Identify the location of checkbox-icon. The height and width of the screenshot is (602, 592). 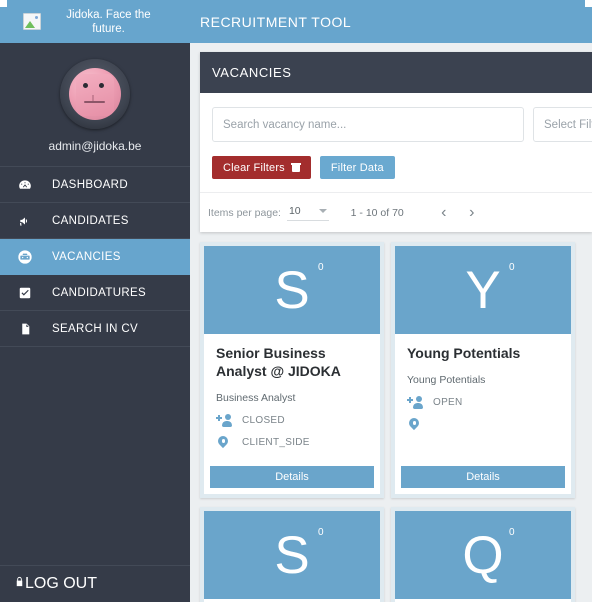
(25, 293).